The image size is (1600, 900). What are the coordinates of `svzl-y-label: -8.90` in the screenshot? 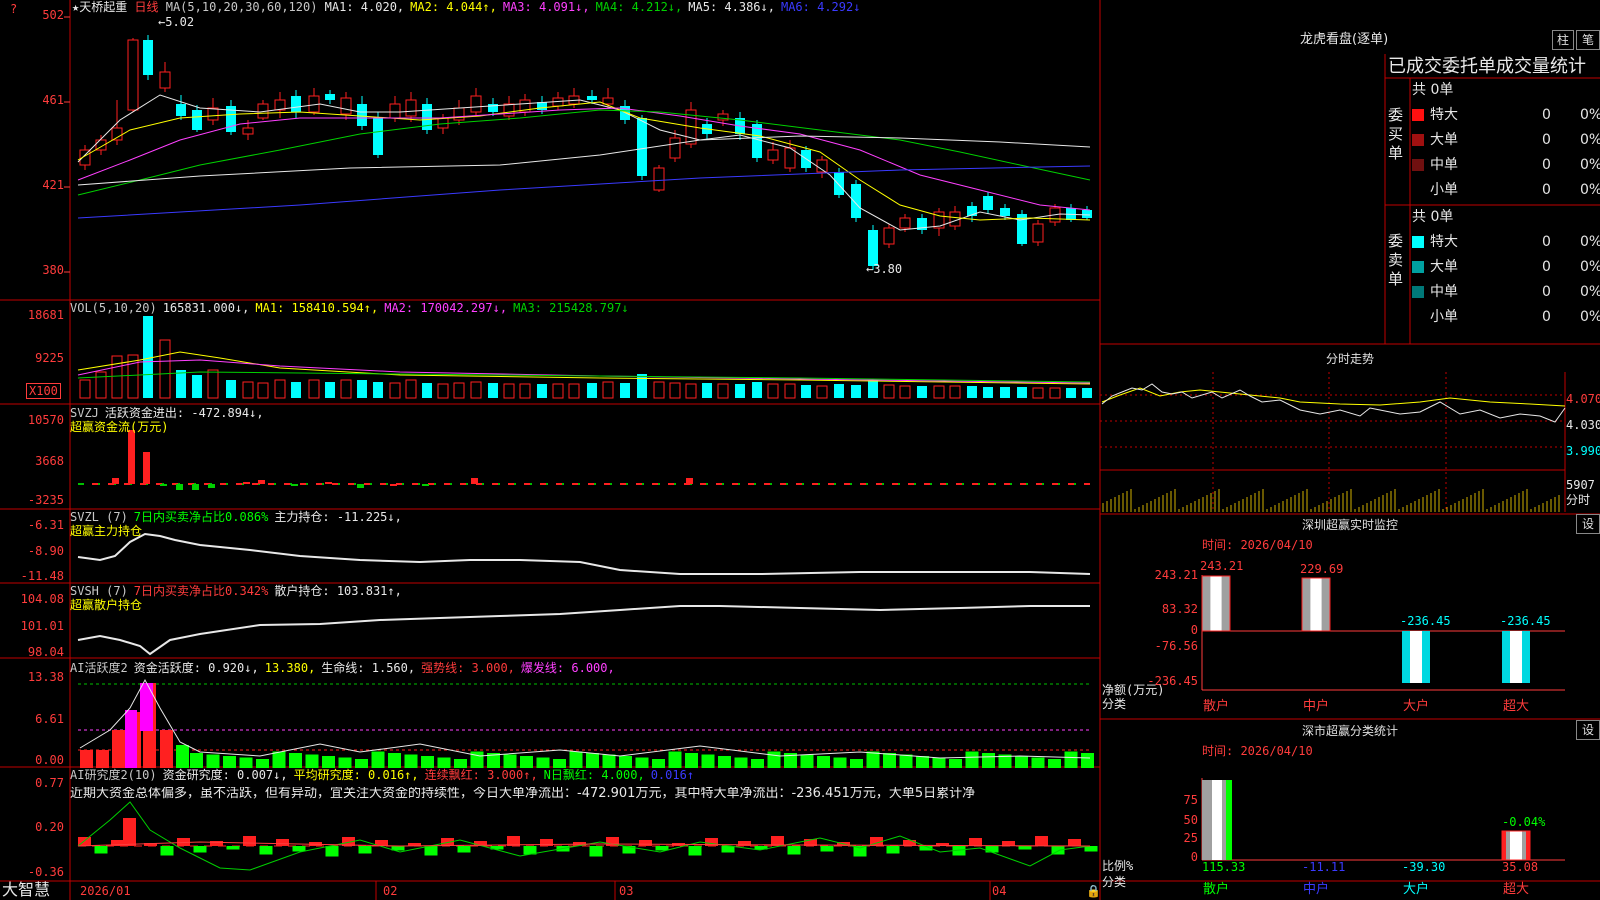 It's located at (45, 551).